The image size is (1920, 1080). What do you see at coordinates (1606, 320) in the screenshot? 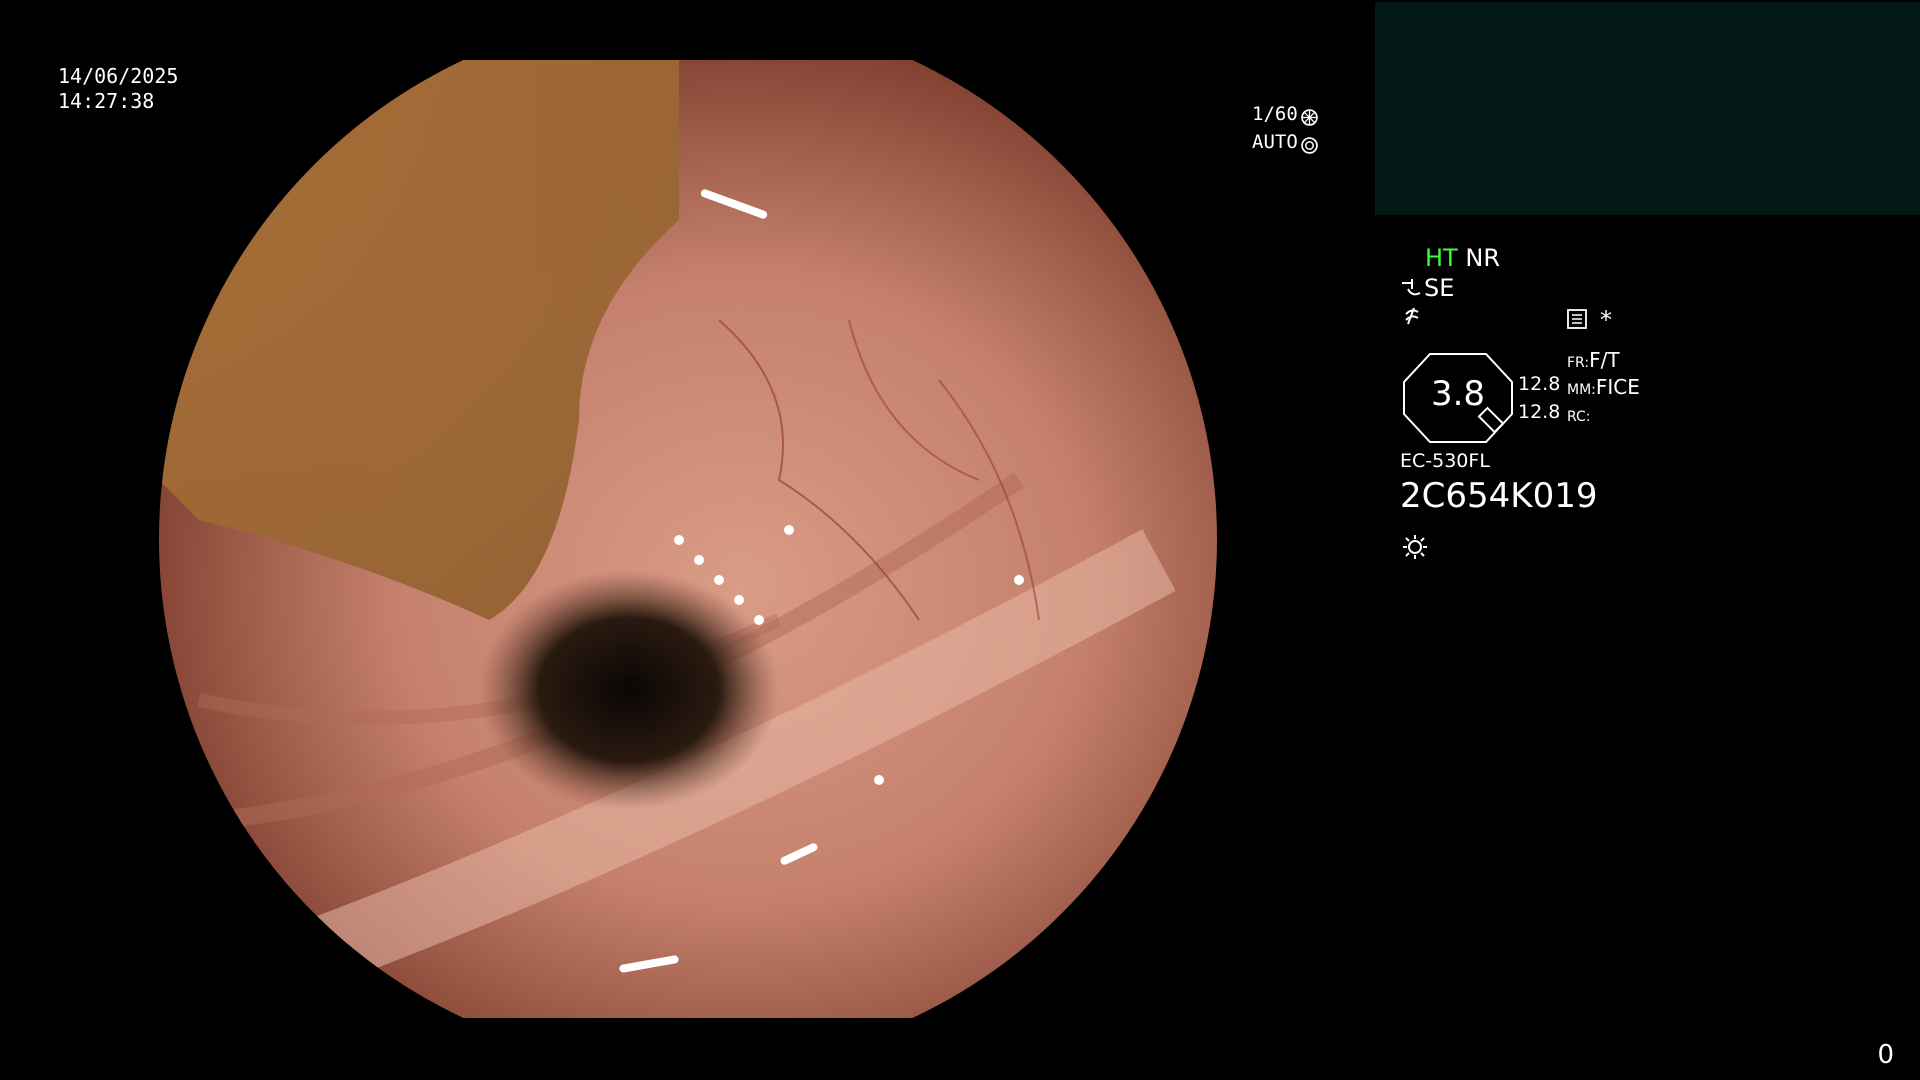
I see `star-indicator: *` at bounding box center [1606, 320].